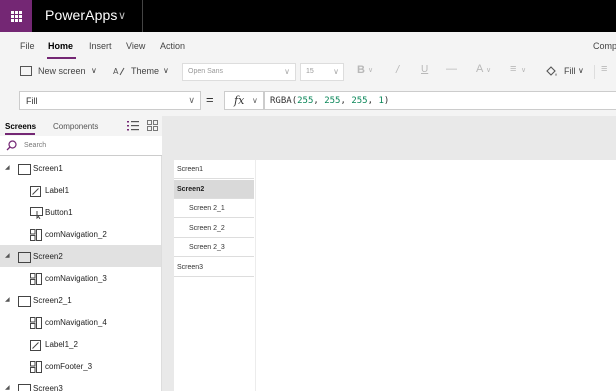  I want to click on tree-item-label: Button1, so click(59, 212).